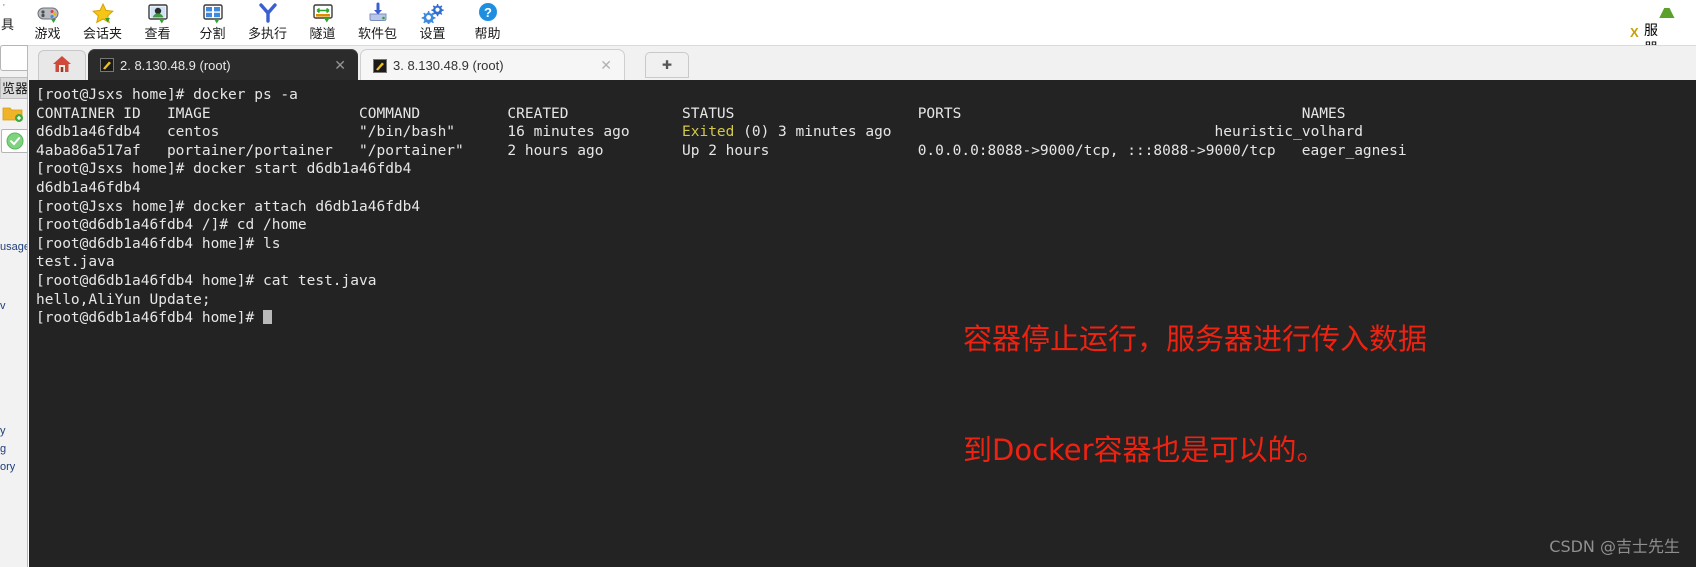  Describe the element at coordinates (1634, 32) in the screenshot. I see `close-x-icon: X` at that location.